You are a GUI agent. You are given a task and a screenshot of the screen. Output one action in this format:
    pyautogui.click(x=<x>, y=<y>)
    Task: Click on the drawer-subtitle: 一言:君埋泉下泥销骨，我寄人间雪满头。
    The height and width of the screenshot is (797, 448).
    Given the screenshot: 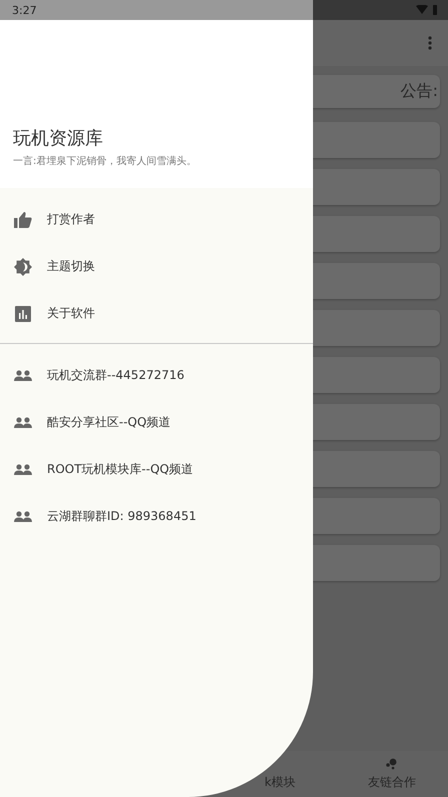 What is the action you would take?
    pyautogui.click(x=105, y=161)
    